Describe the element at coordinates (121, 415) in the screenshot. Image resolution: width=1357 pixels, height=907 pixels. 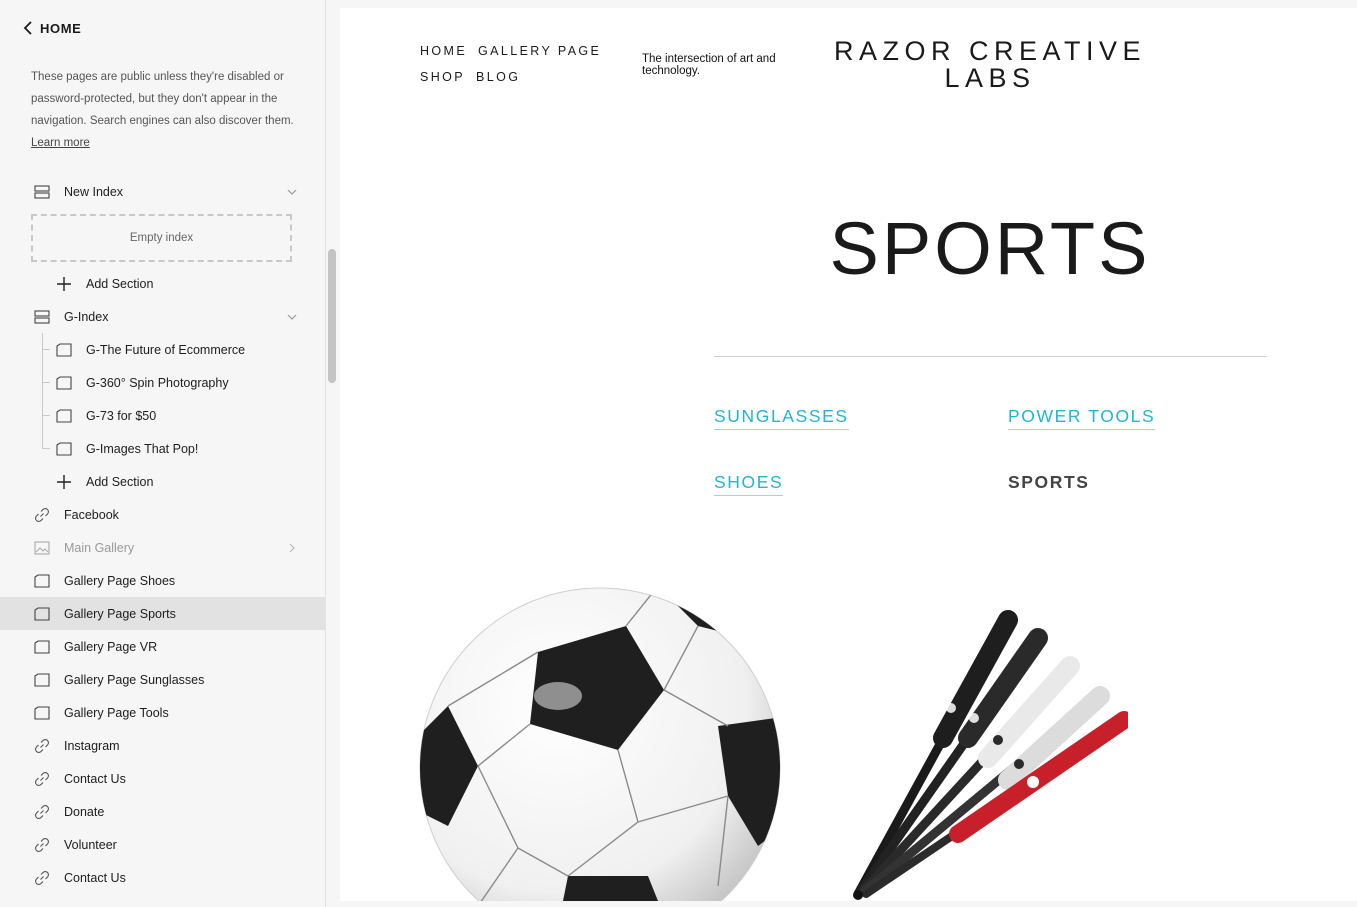
I see `sidebar-item-label: G-73 for $50` at that location.